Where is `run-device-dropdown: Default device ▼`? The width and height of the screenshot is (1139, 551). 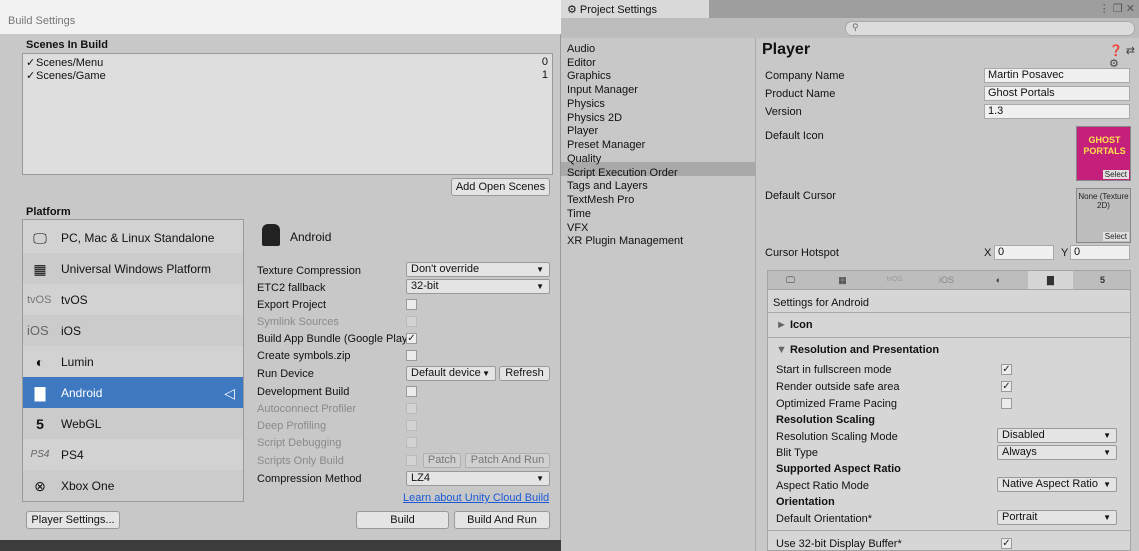
run-device-dropdown: Default device ▼ is located at coordinates (451, 373).